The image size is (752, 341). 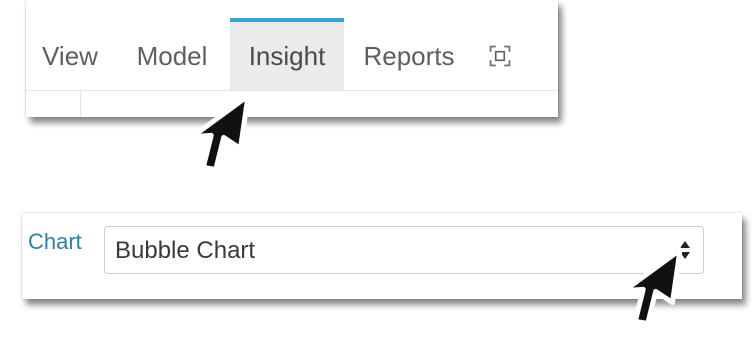 I want to click on tab-reports-label: Reports, so click(x=409, y=55).